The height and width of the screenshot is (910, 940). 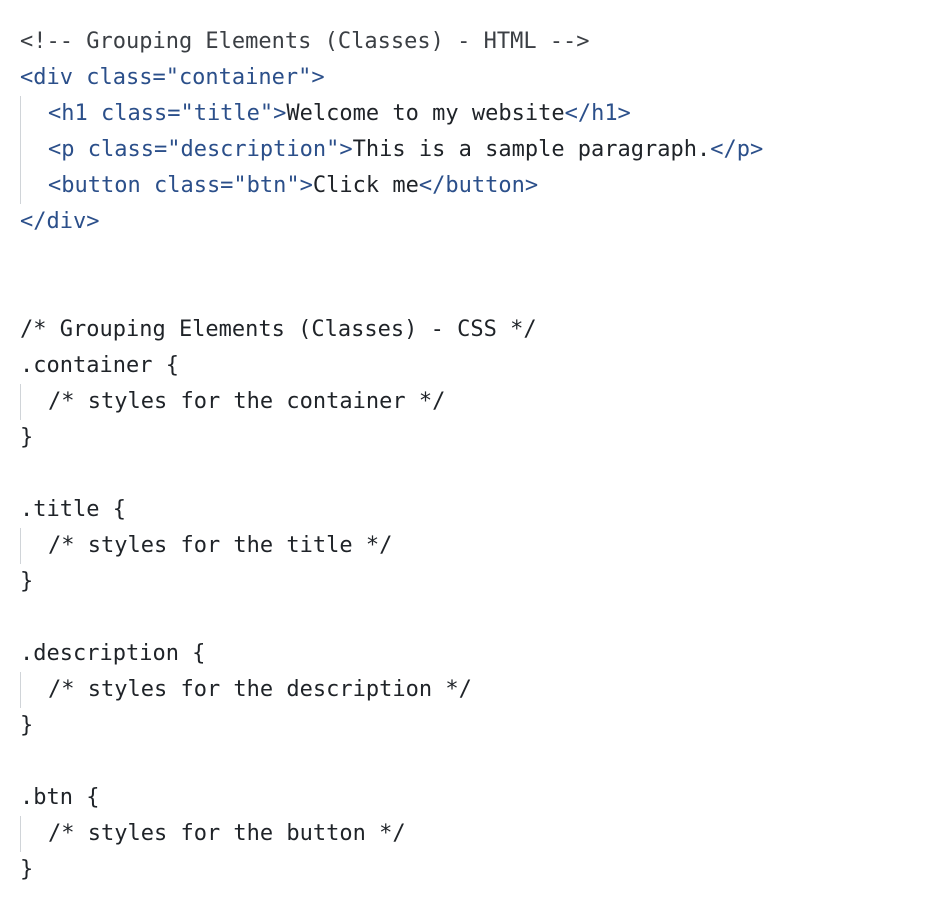 I want to click on button-close-tag: </button>, so click(x=478, y=185).